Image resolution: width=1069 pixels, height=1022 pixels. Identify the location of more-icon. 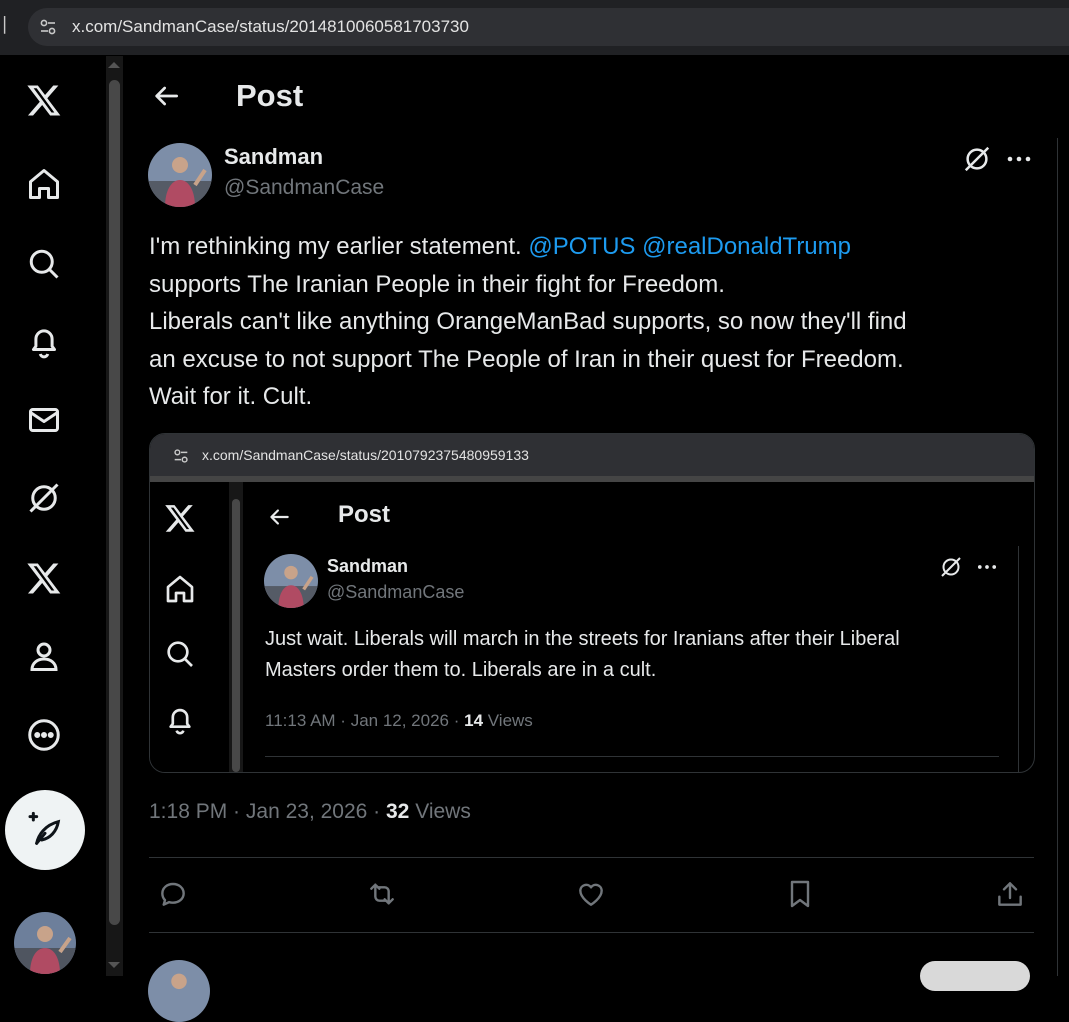
(44, 735).